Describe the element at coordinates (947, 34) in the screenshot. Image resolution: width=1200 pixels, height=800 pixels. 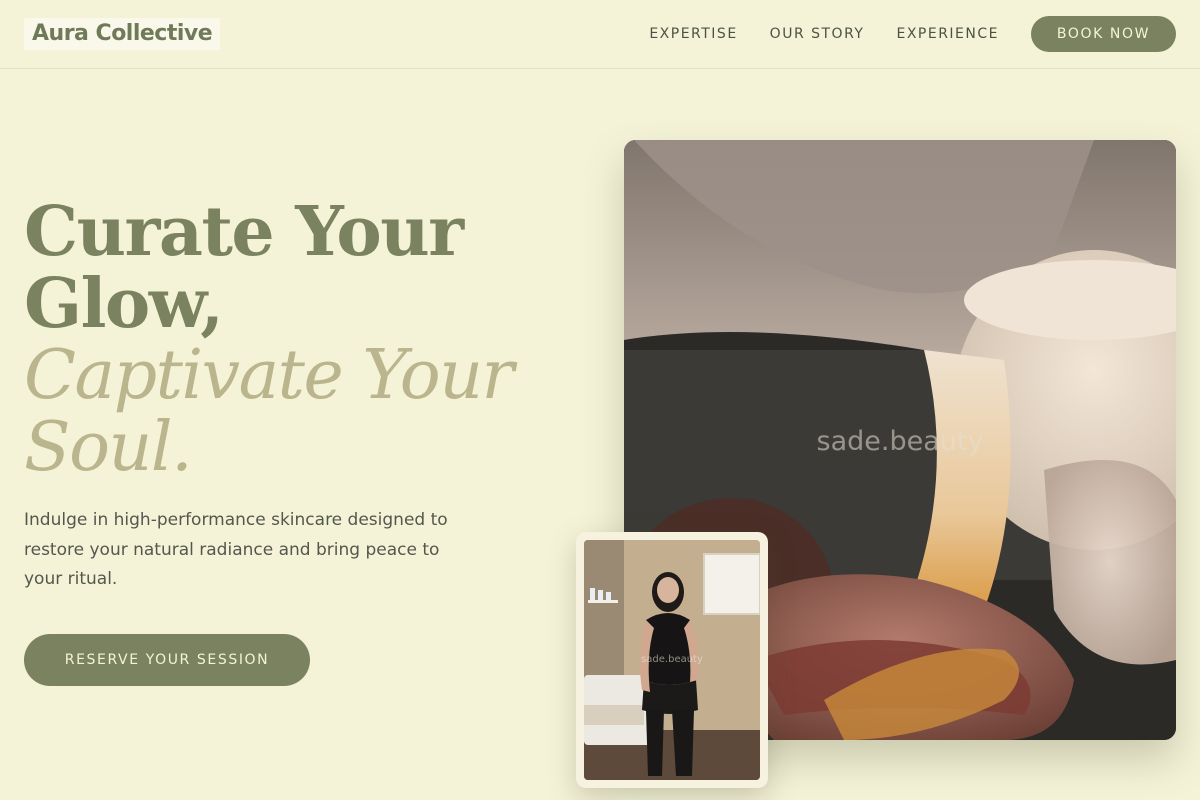
I see `nav-link-experience: EXPERIENCE` at that location.